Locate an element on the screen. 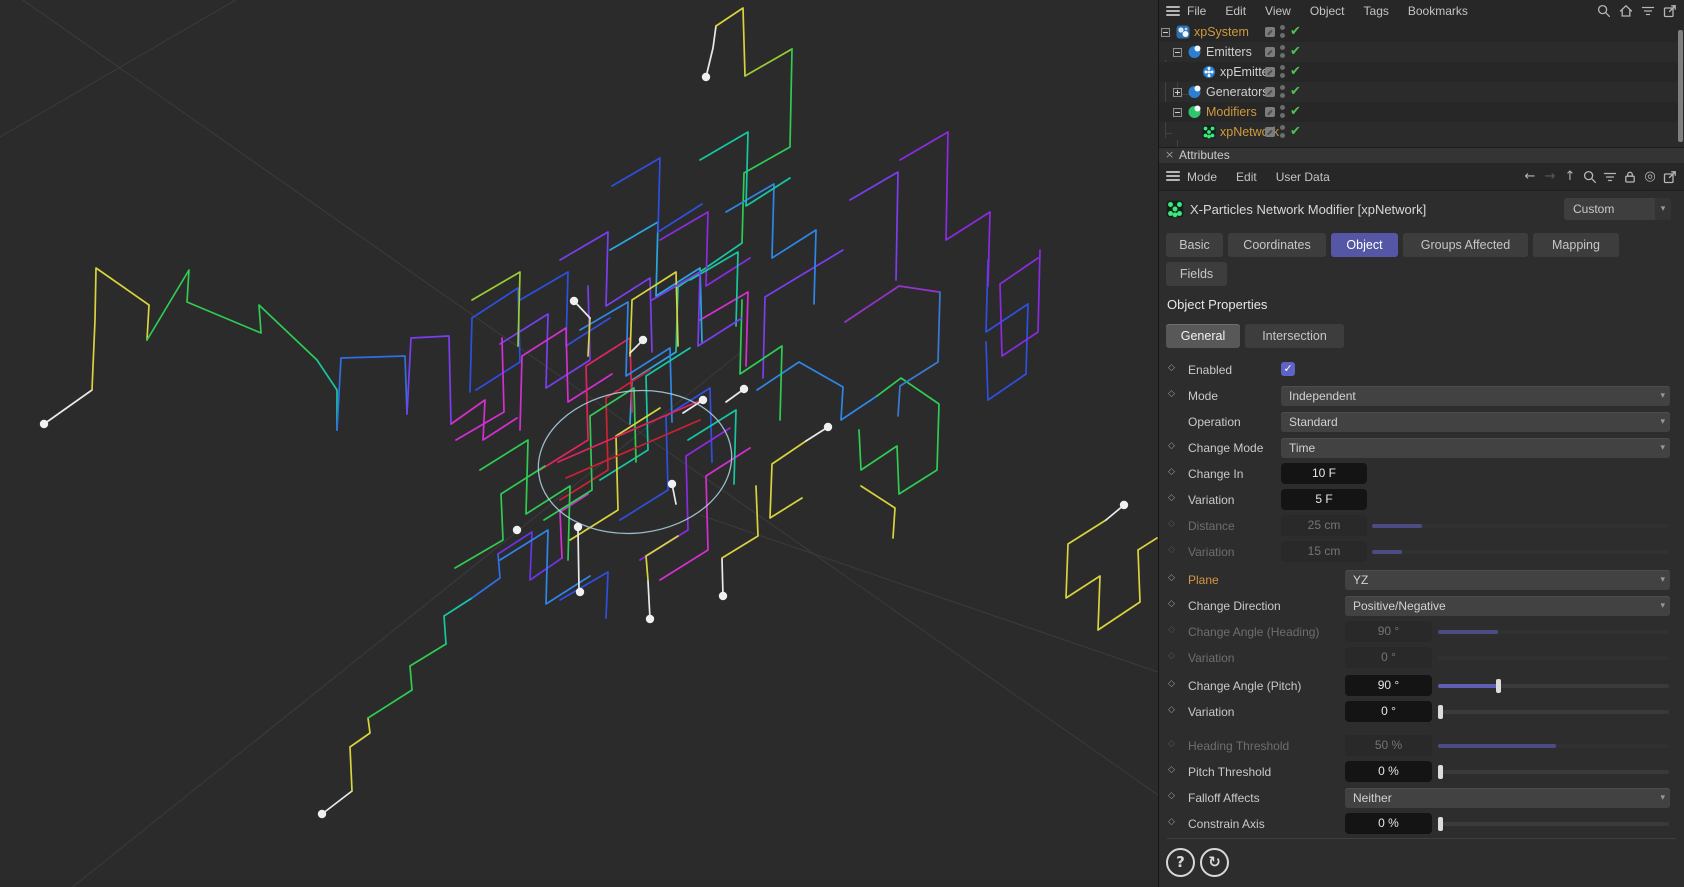 This screenshot has width=1684, height=887. select-dropdown: Independent ▾ is located at coordinates (1475, 396).